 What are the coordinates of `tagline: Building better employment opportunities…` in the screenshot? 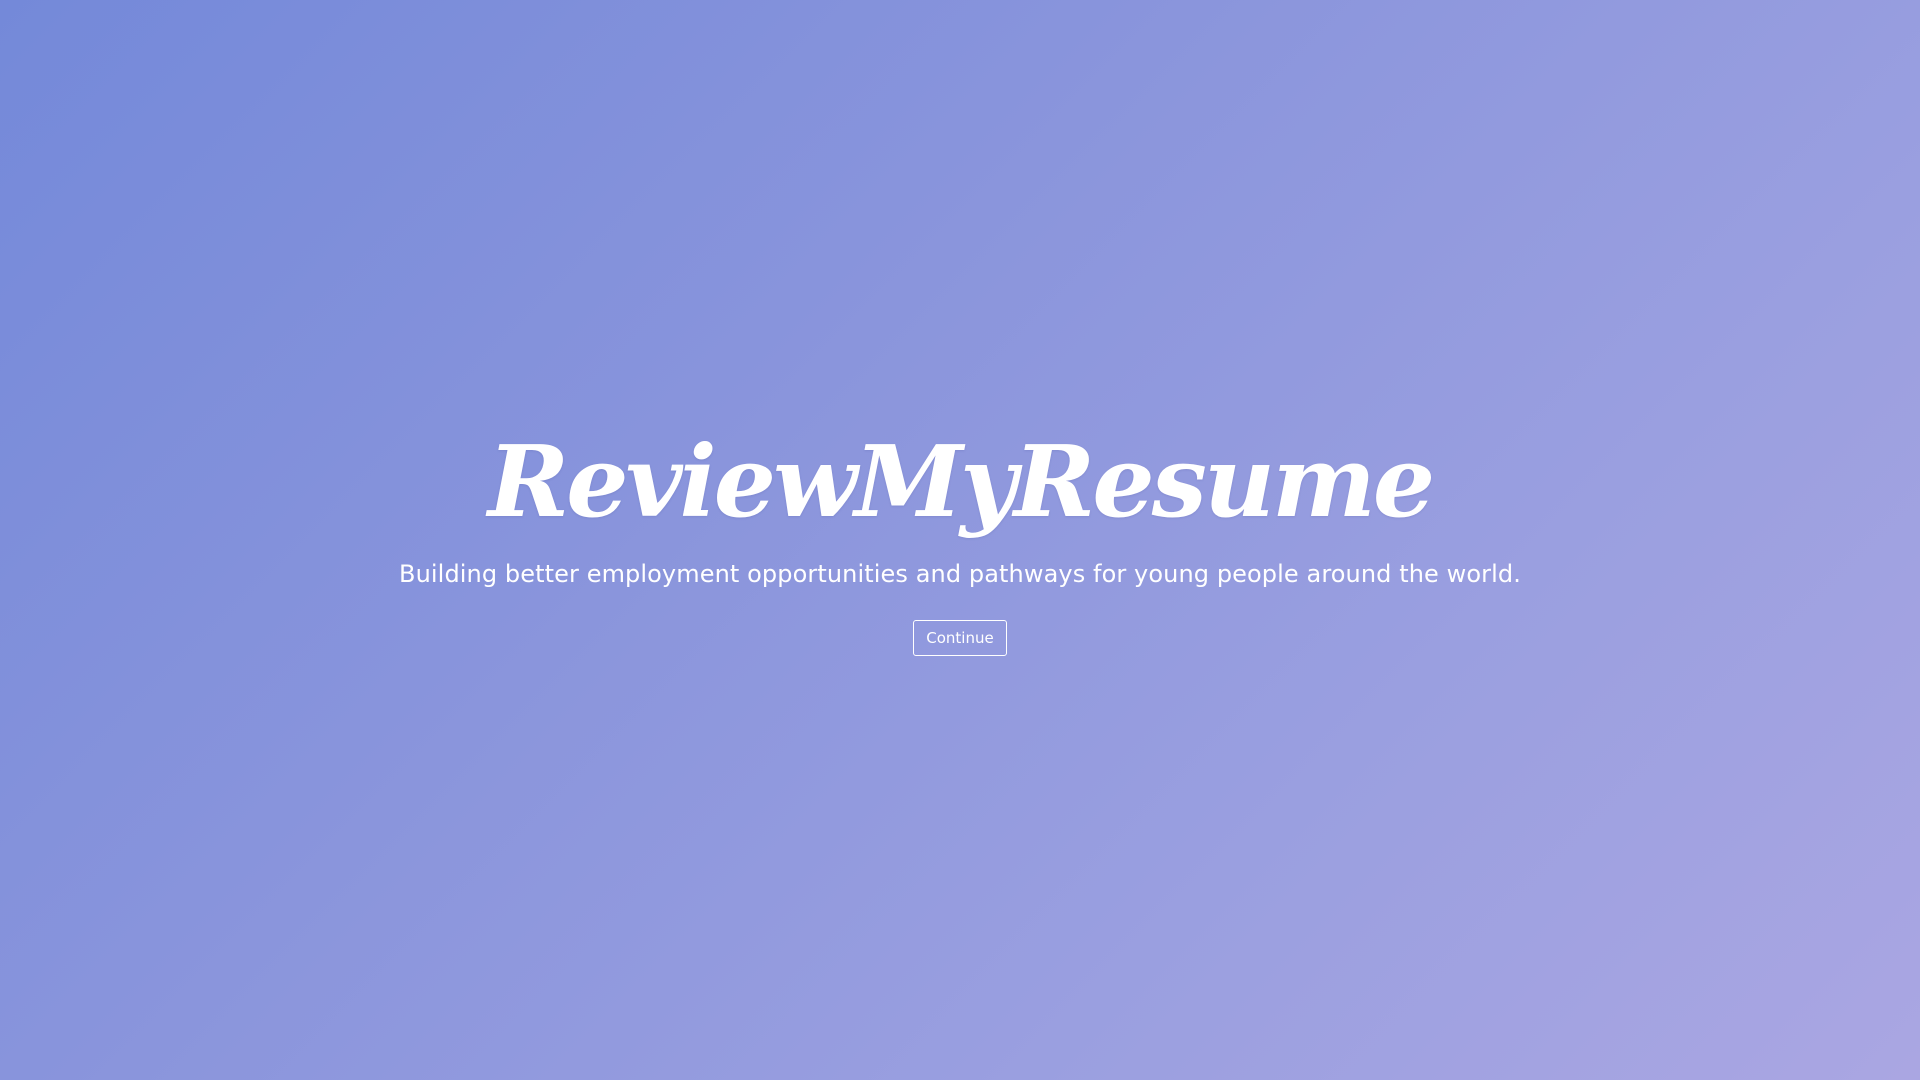 It's located at (960, 574).